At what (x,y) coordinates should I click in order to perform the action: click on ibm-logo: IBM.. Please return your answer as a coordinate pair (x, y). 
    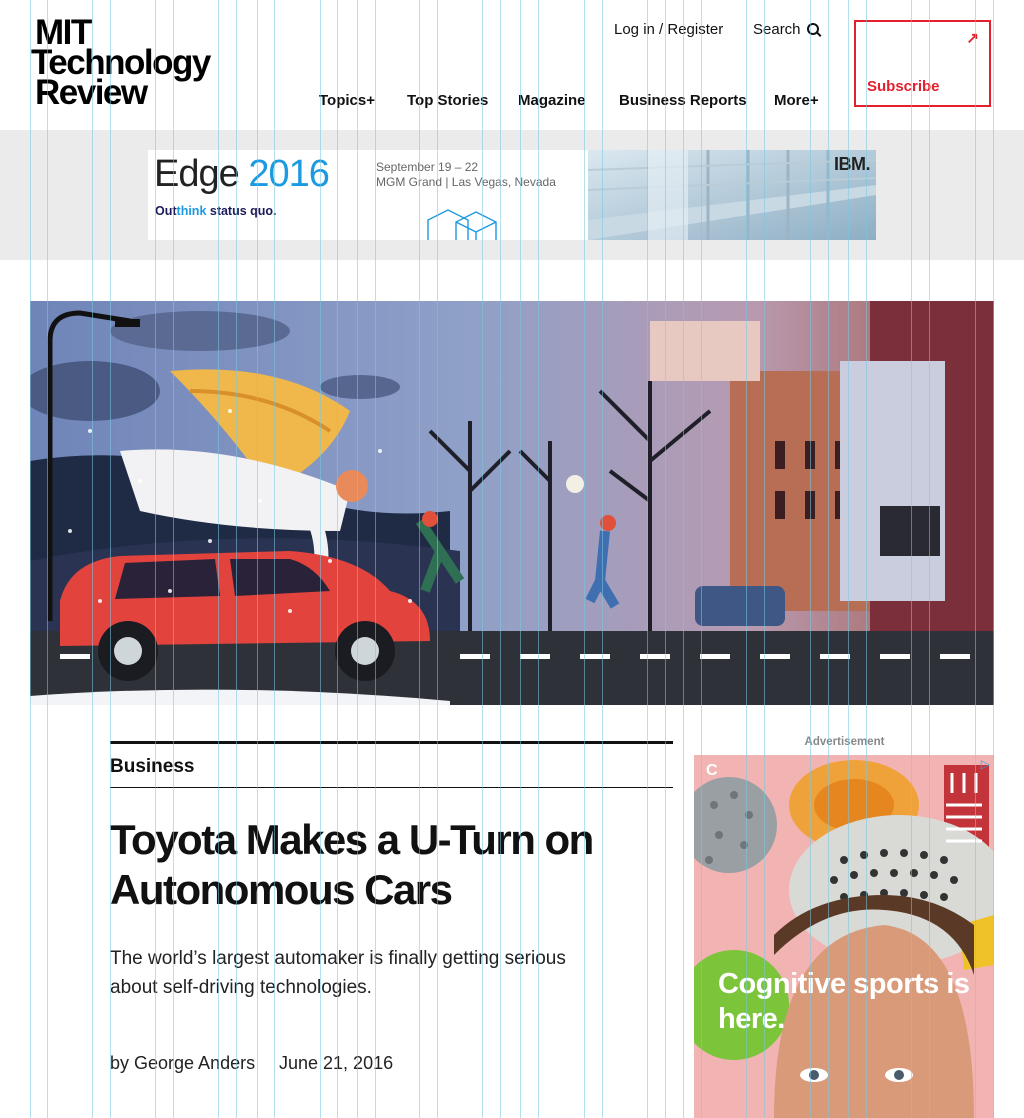
    Looking at the image, I should click on (852, 164).